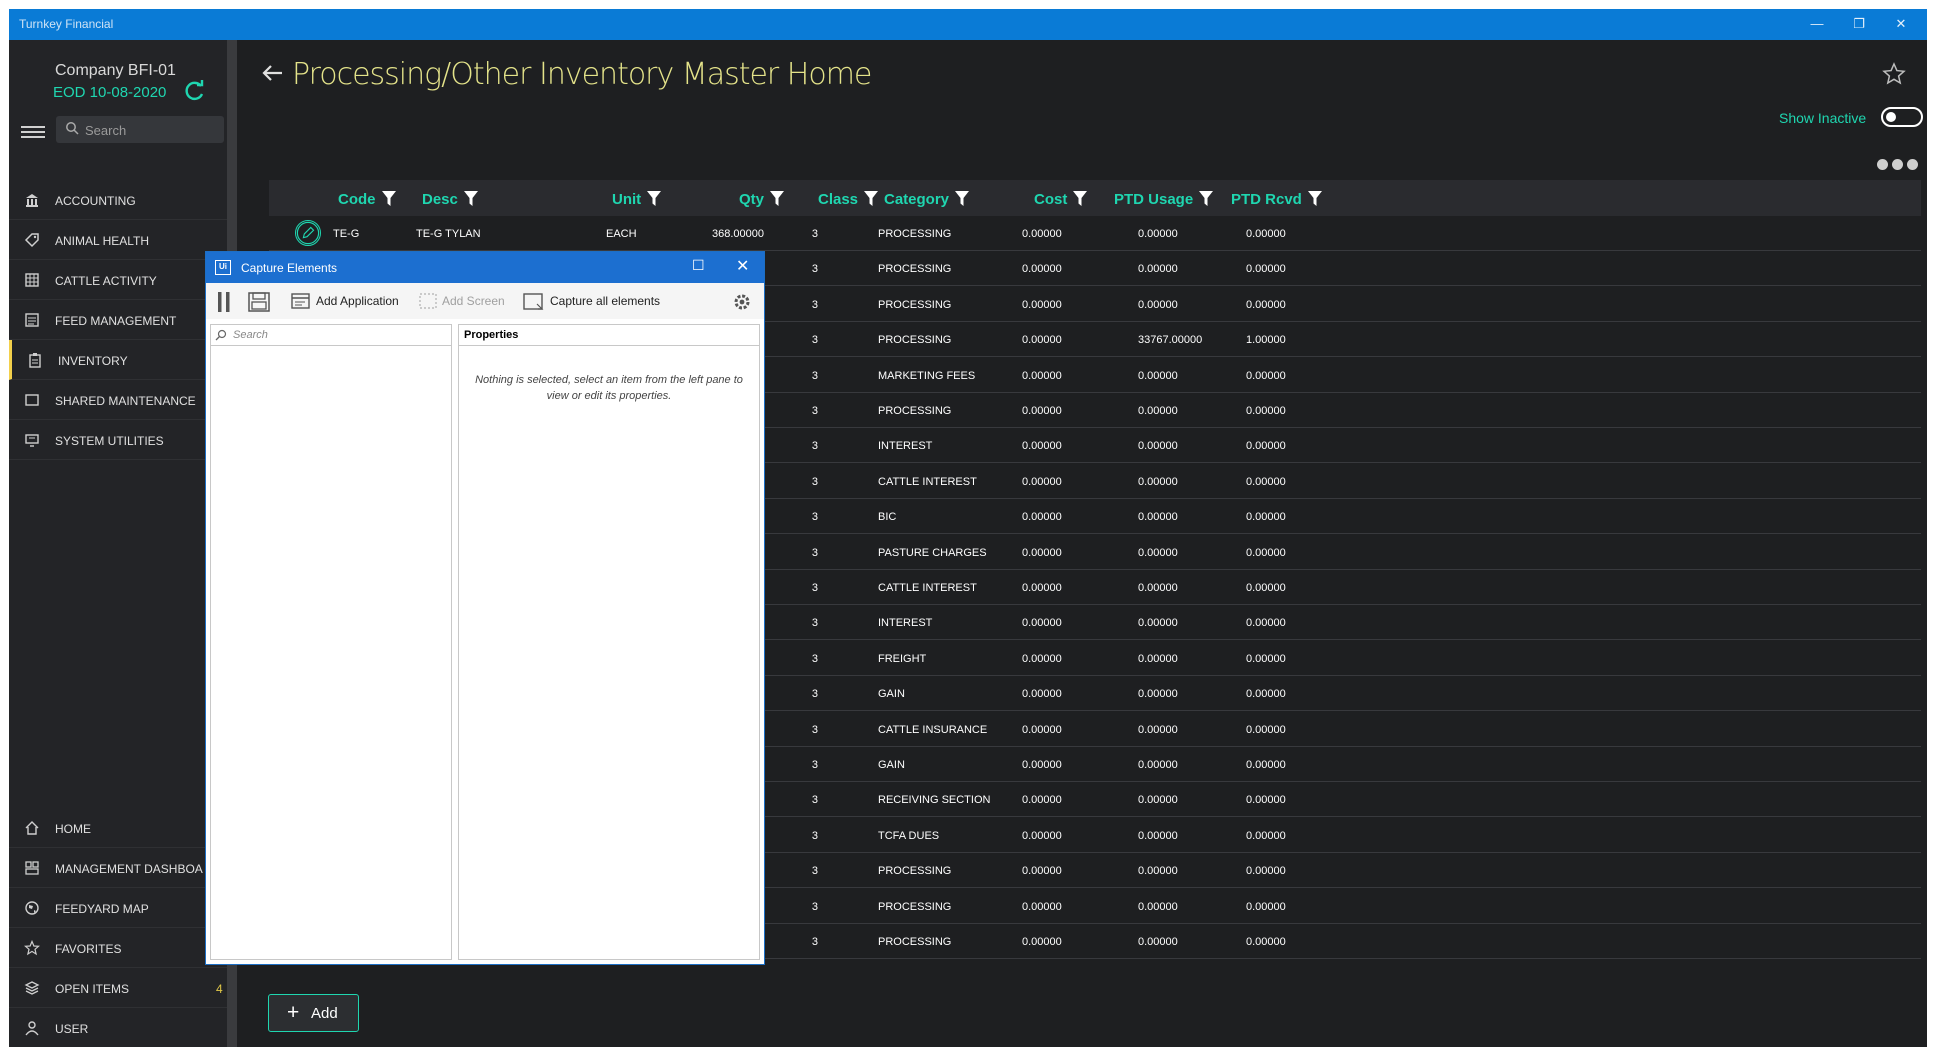 The height and width of the screenshot is (1048, 1936). What do you see at coordinates (933, 729) in the screenshot?
I see `cell-category: CATTLE INSURANCE` at bounding box center [933, 729].